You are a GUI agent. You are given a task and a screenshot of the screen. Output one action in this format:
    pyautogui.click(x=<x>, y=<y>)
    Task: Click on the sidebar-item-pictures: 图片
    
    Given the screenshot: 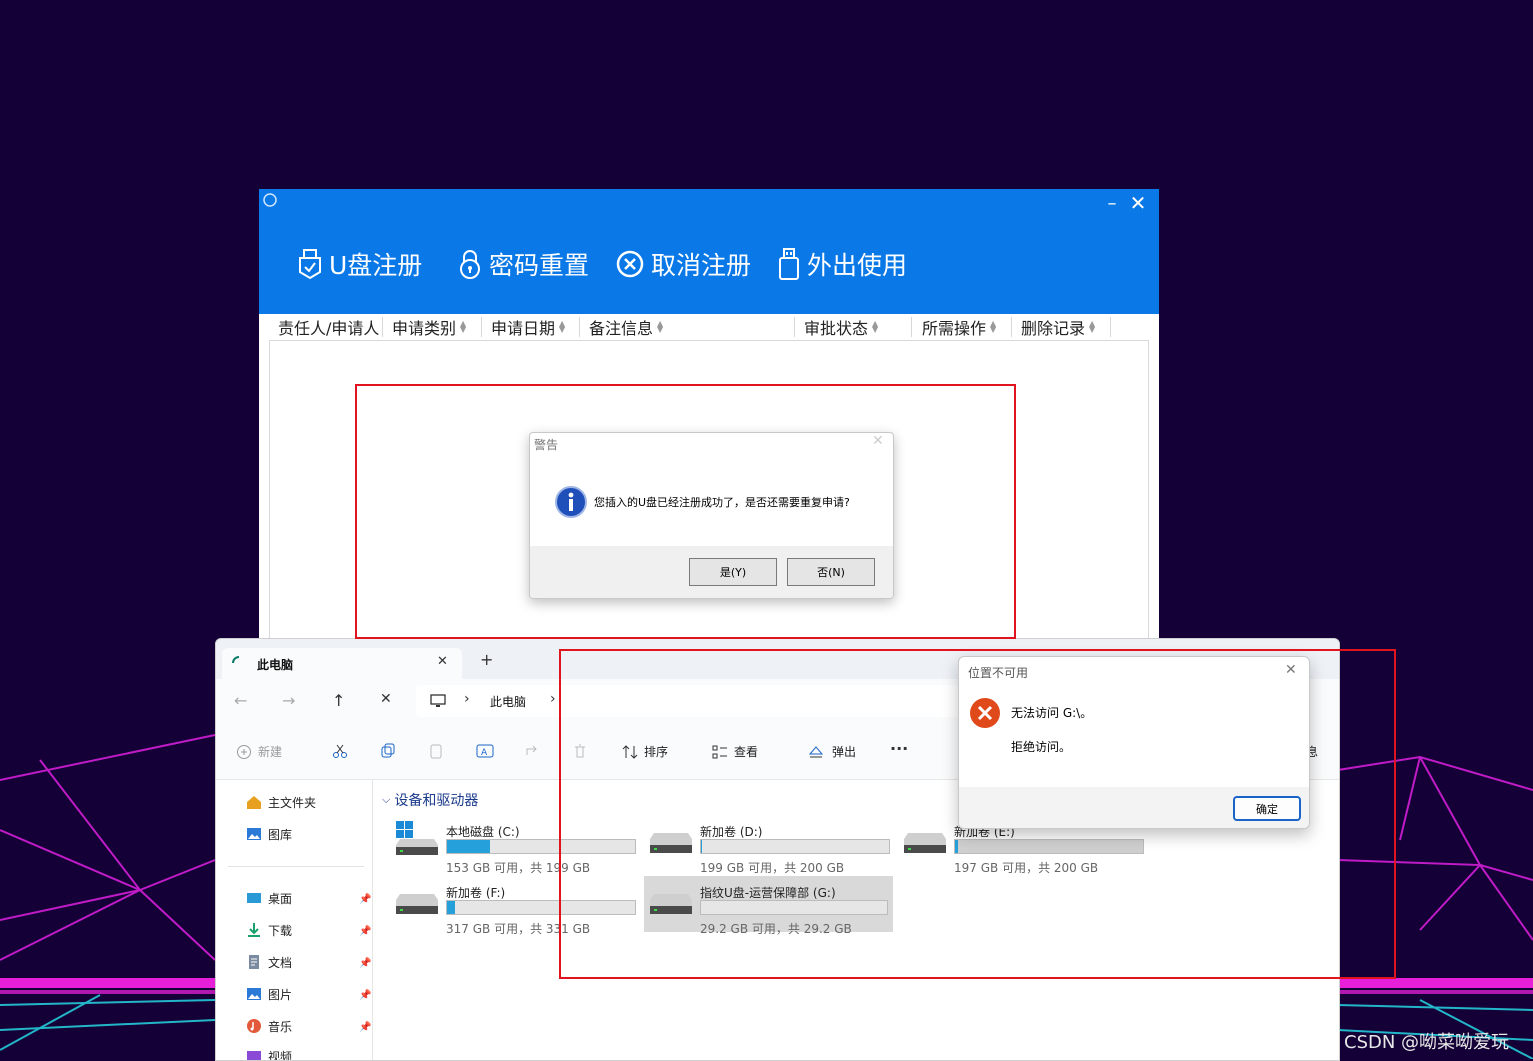 What is the action you would take?
    pyautogui.click(x=269, y=994)
    